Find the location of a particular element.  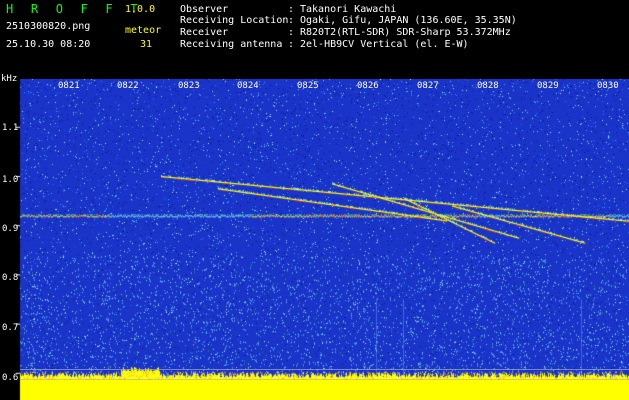

x-tick-0822: 0822 is located at coordinates (128, 86).